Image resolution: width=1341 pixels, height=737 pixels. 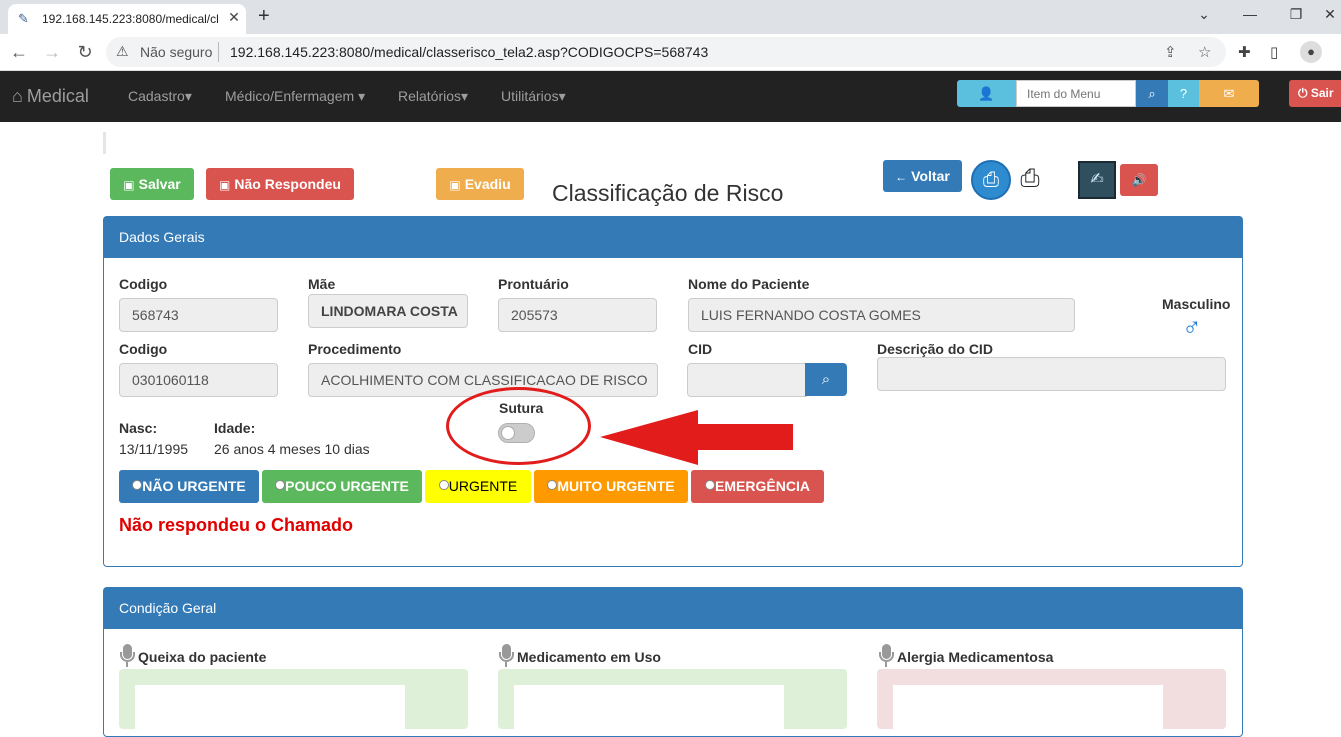 I want to click on print-color-icon: ⎙, so click(x=991, y=180).